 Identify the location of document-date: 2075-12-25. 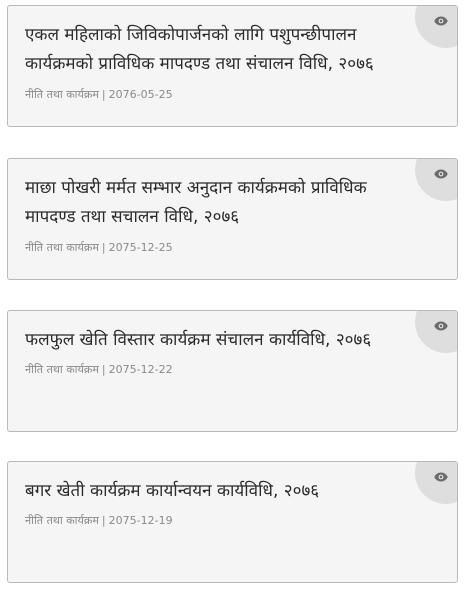
(140, 247).